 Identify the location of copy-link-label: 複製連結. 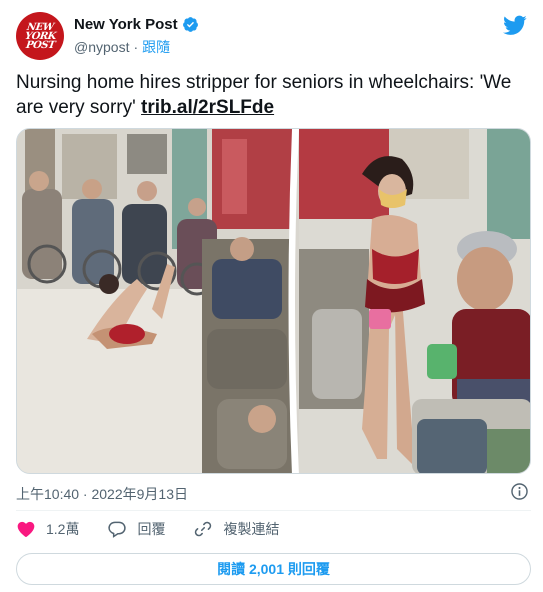
(251, 529).